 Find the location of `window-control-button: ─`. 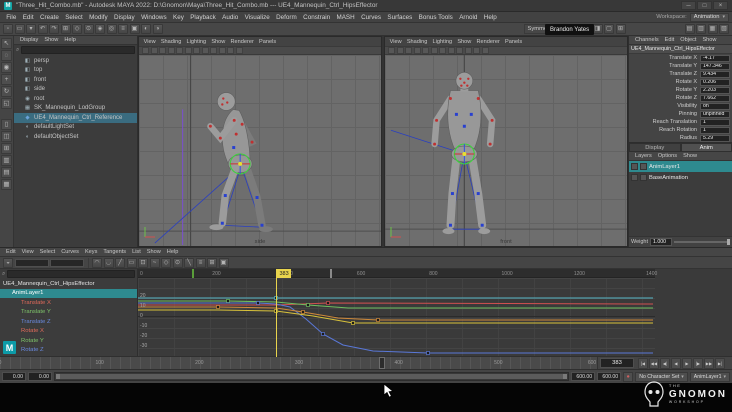

window-control-button: ─ is located at coordinates (688, 5).